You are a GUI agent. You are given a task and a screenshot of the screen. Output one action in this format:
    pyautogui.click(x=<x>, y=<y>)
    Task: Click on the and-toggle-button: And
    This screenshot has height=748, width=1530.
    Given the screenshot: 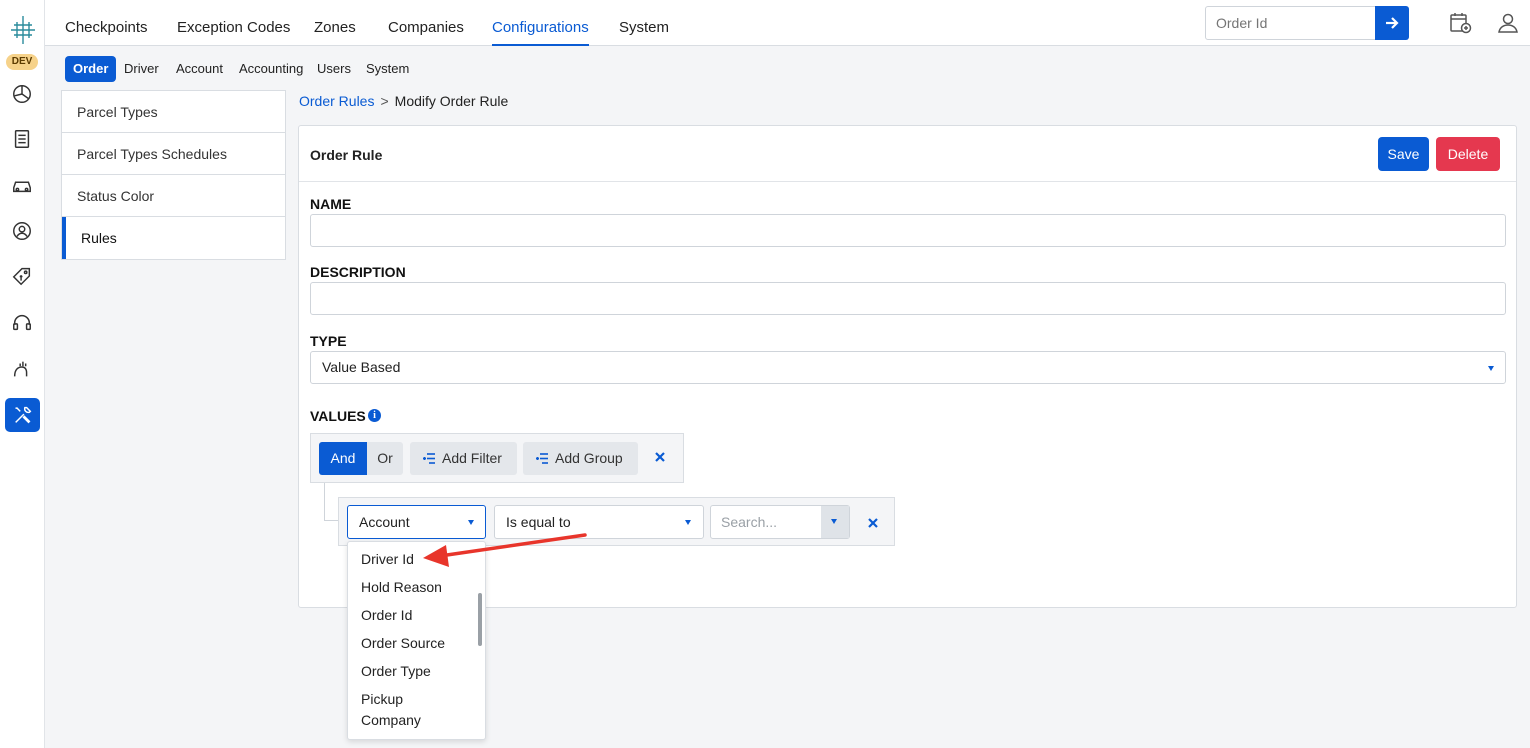 What is the action you would take?
    pyautogui.click(x=343, y=458)
    